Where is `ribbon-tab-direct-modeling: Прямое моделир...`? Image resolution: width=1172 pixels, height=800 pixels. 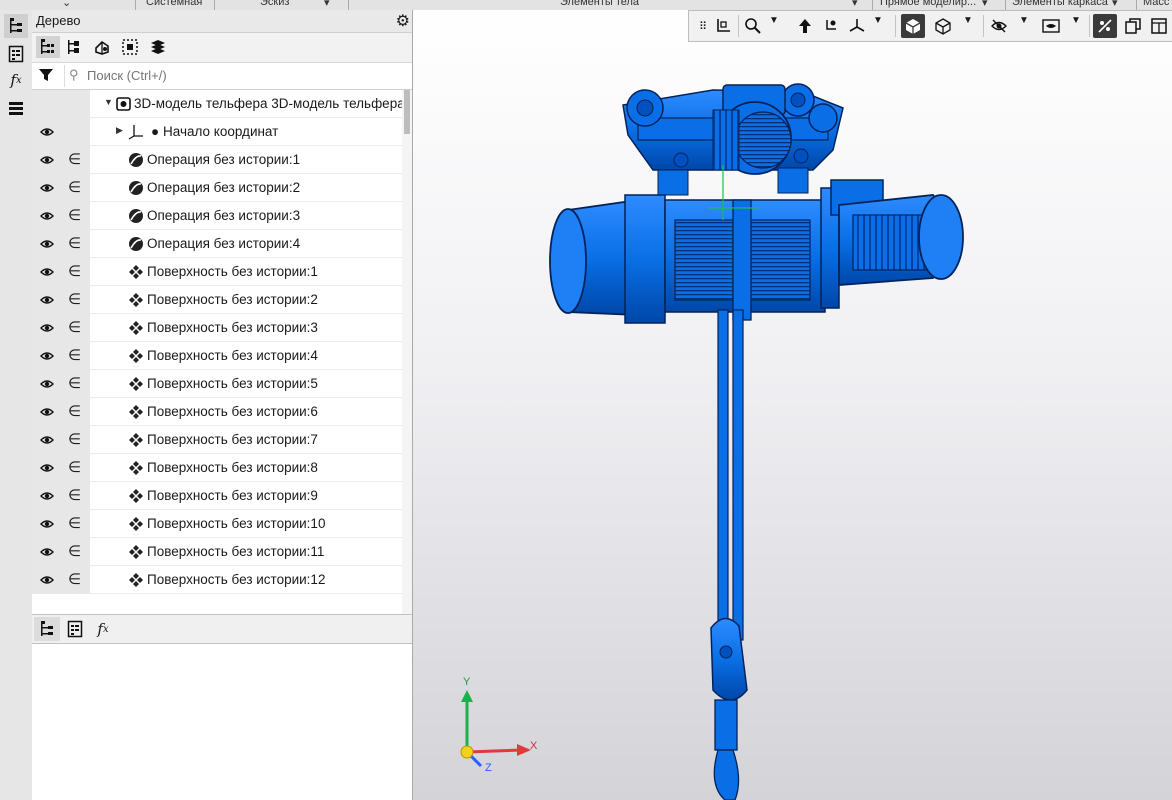 ribbon-tab-direct-modeling: Прямое моделир... is located at coordinates (928, 4).